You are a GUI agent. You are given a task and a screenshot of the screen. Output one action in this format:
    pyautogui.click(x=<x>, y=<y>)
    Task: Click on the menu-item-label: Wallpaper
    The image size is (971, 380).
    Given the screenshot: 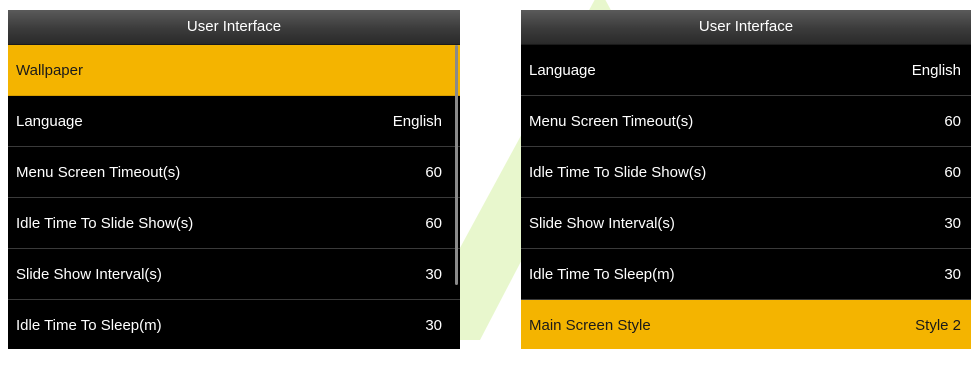 What is the action you would take?
    pyautogui.click(x=49, y=70)
    